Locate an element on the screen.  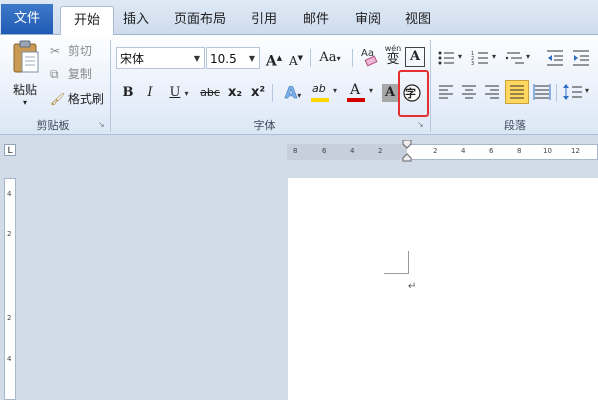
multilevel-list-button: ▾ is located at coordinates (520, 58).